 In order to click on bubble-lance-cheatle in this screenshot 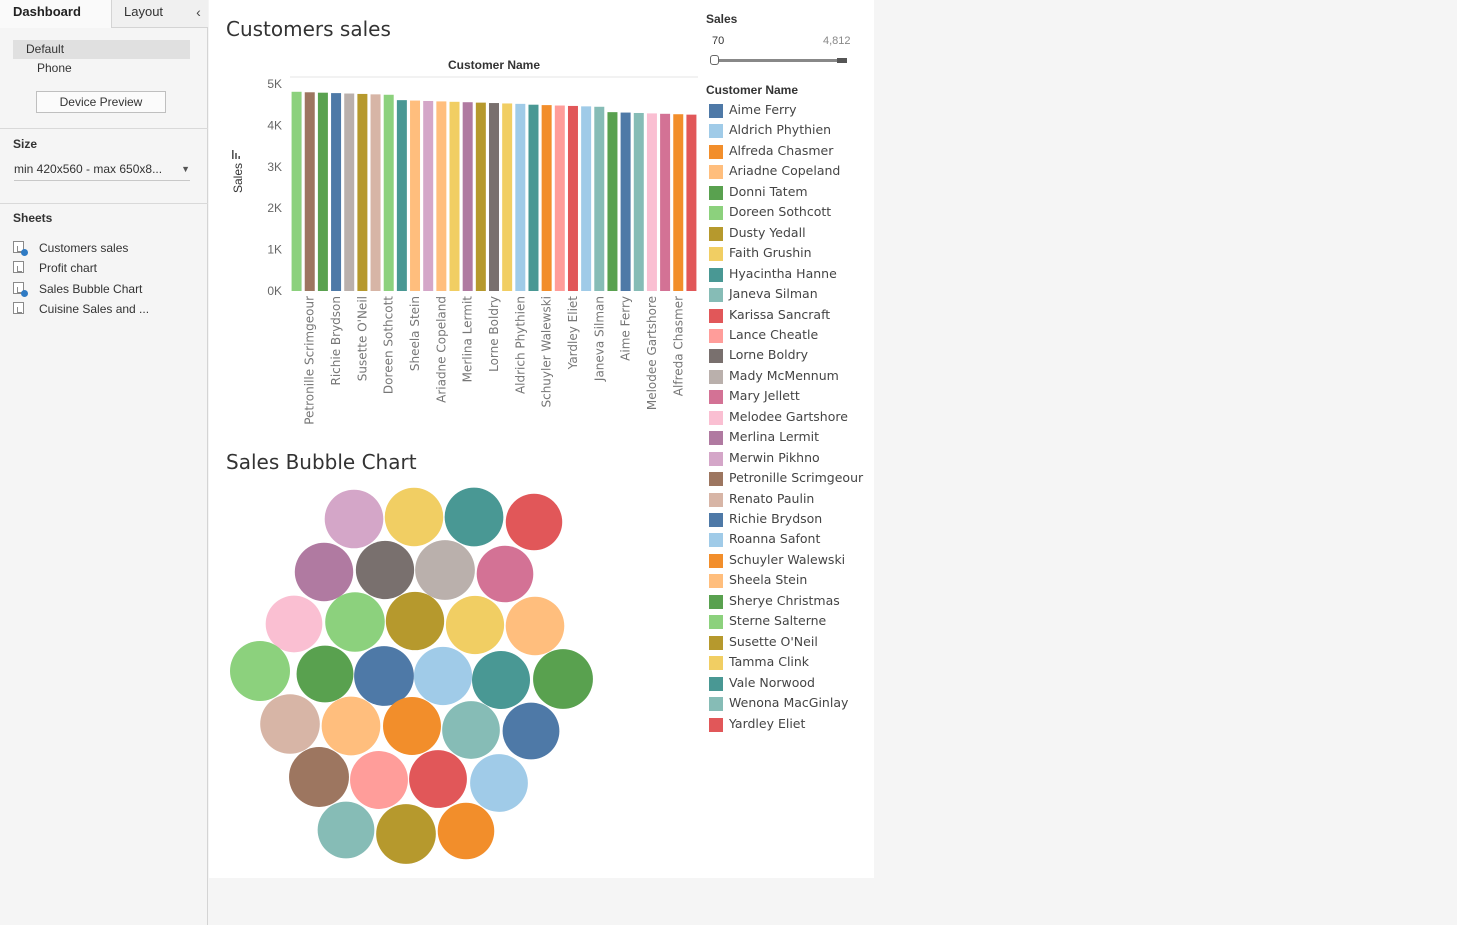, I will do `click(379, 780)`.